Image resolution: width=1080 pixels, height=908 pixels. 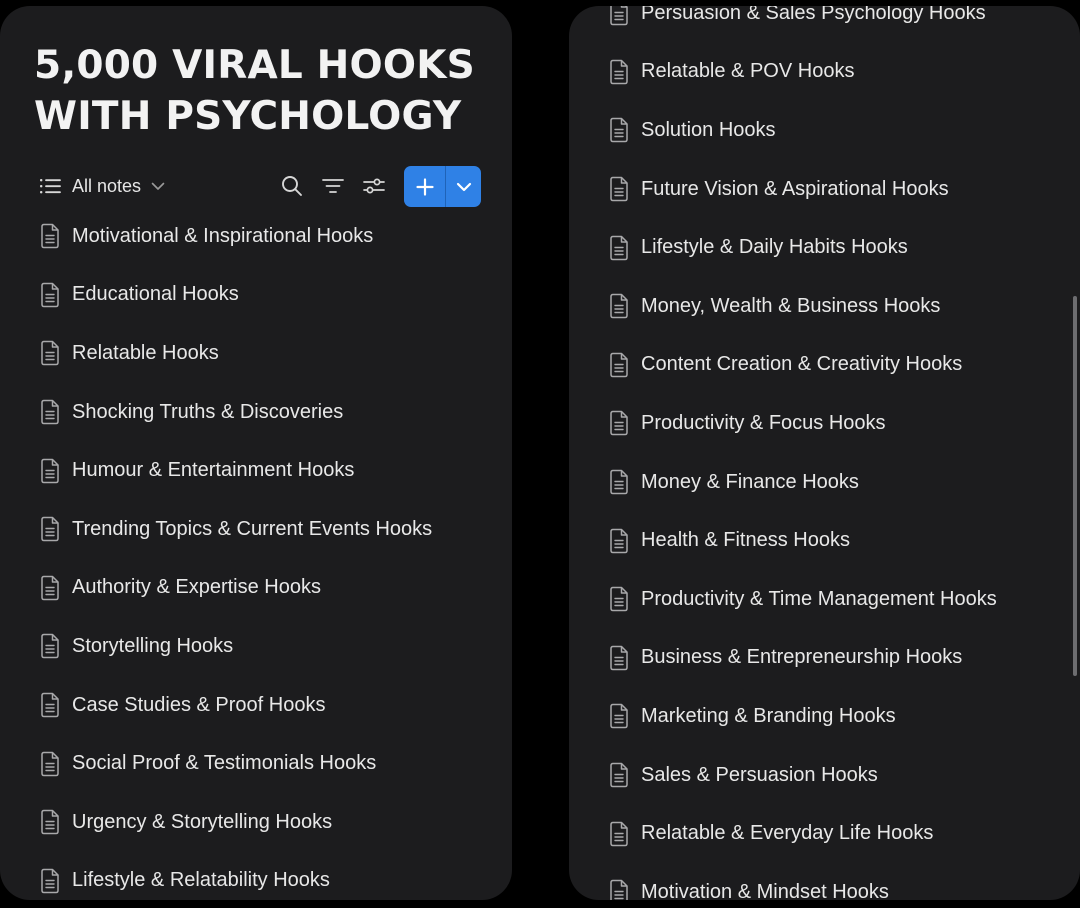 What do you see at coordinates (248, 116) in the screenshot?
I see `title-line-2: WITH PSYCHOLOGY` at bounding box center [248, 116].